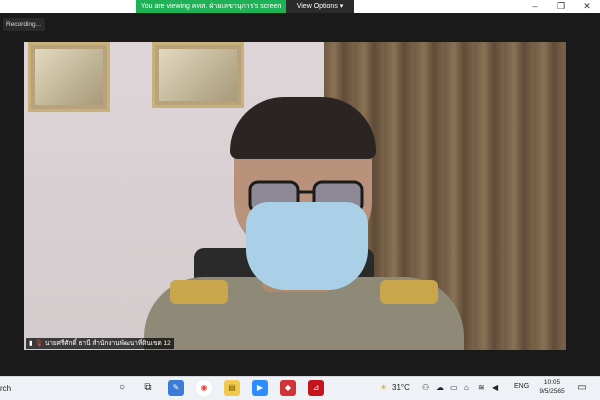 The image size is (600, 400). I want to click on task-view-icon: ⧉, so click(148, 388).